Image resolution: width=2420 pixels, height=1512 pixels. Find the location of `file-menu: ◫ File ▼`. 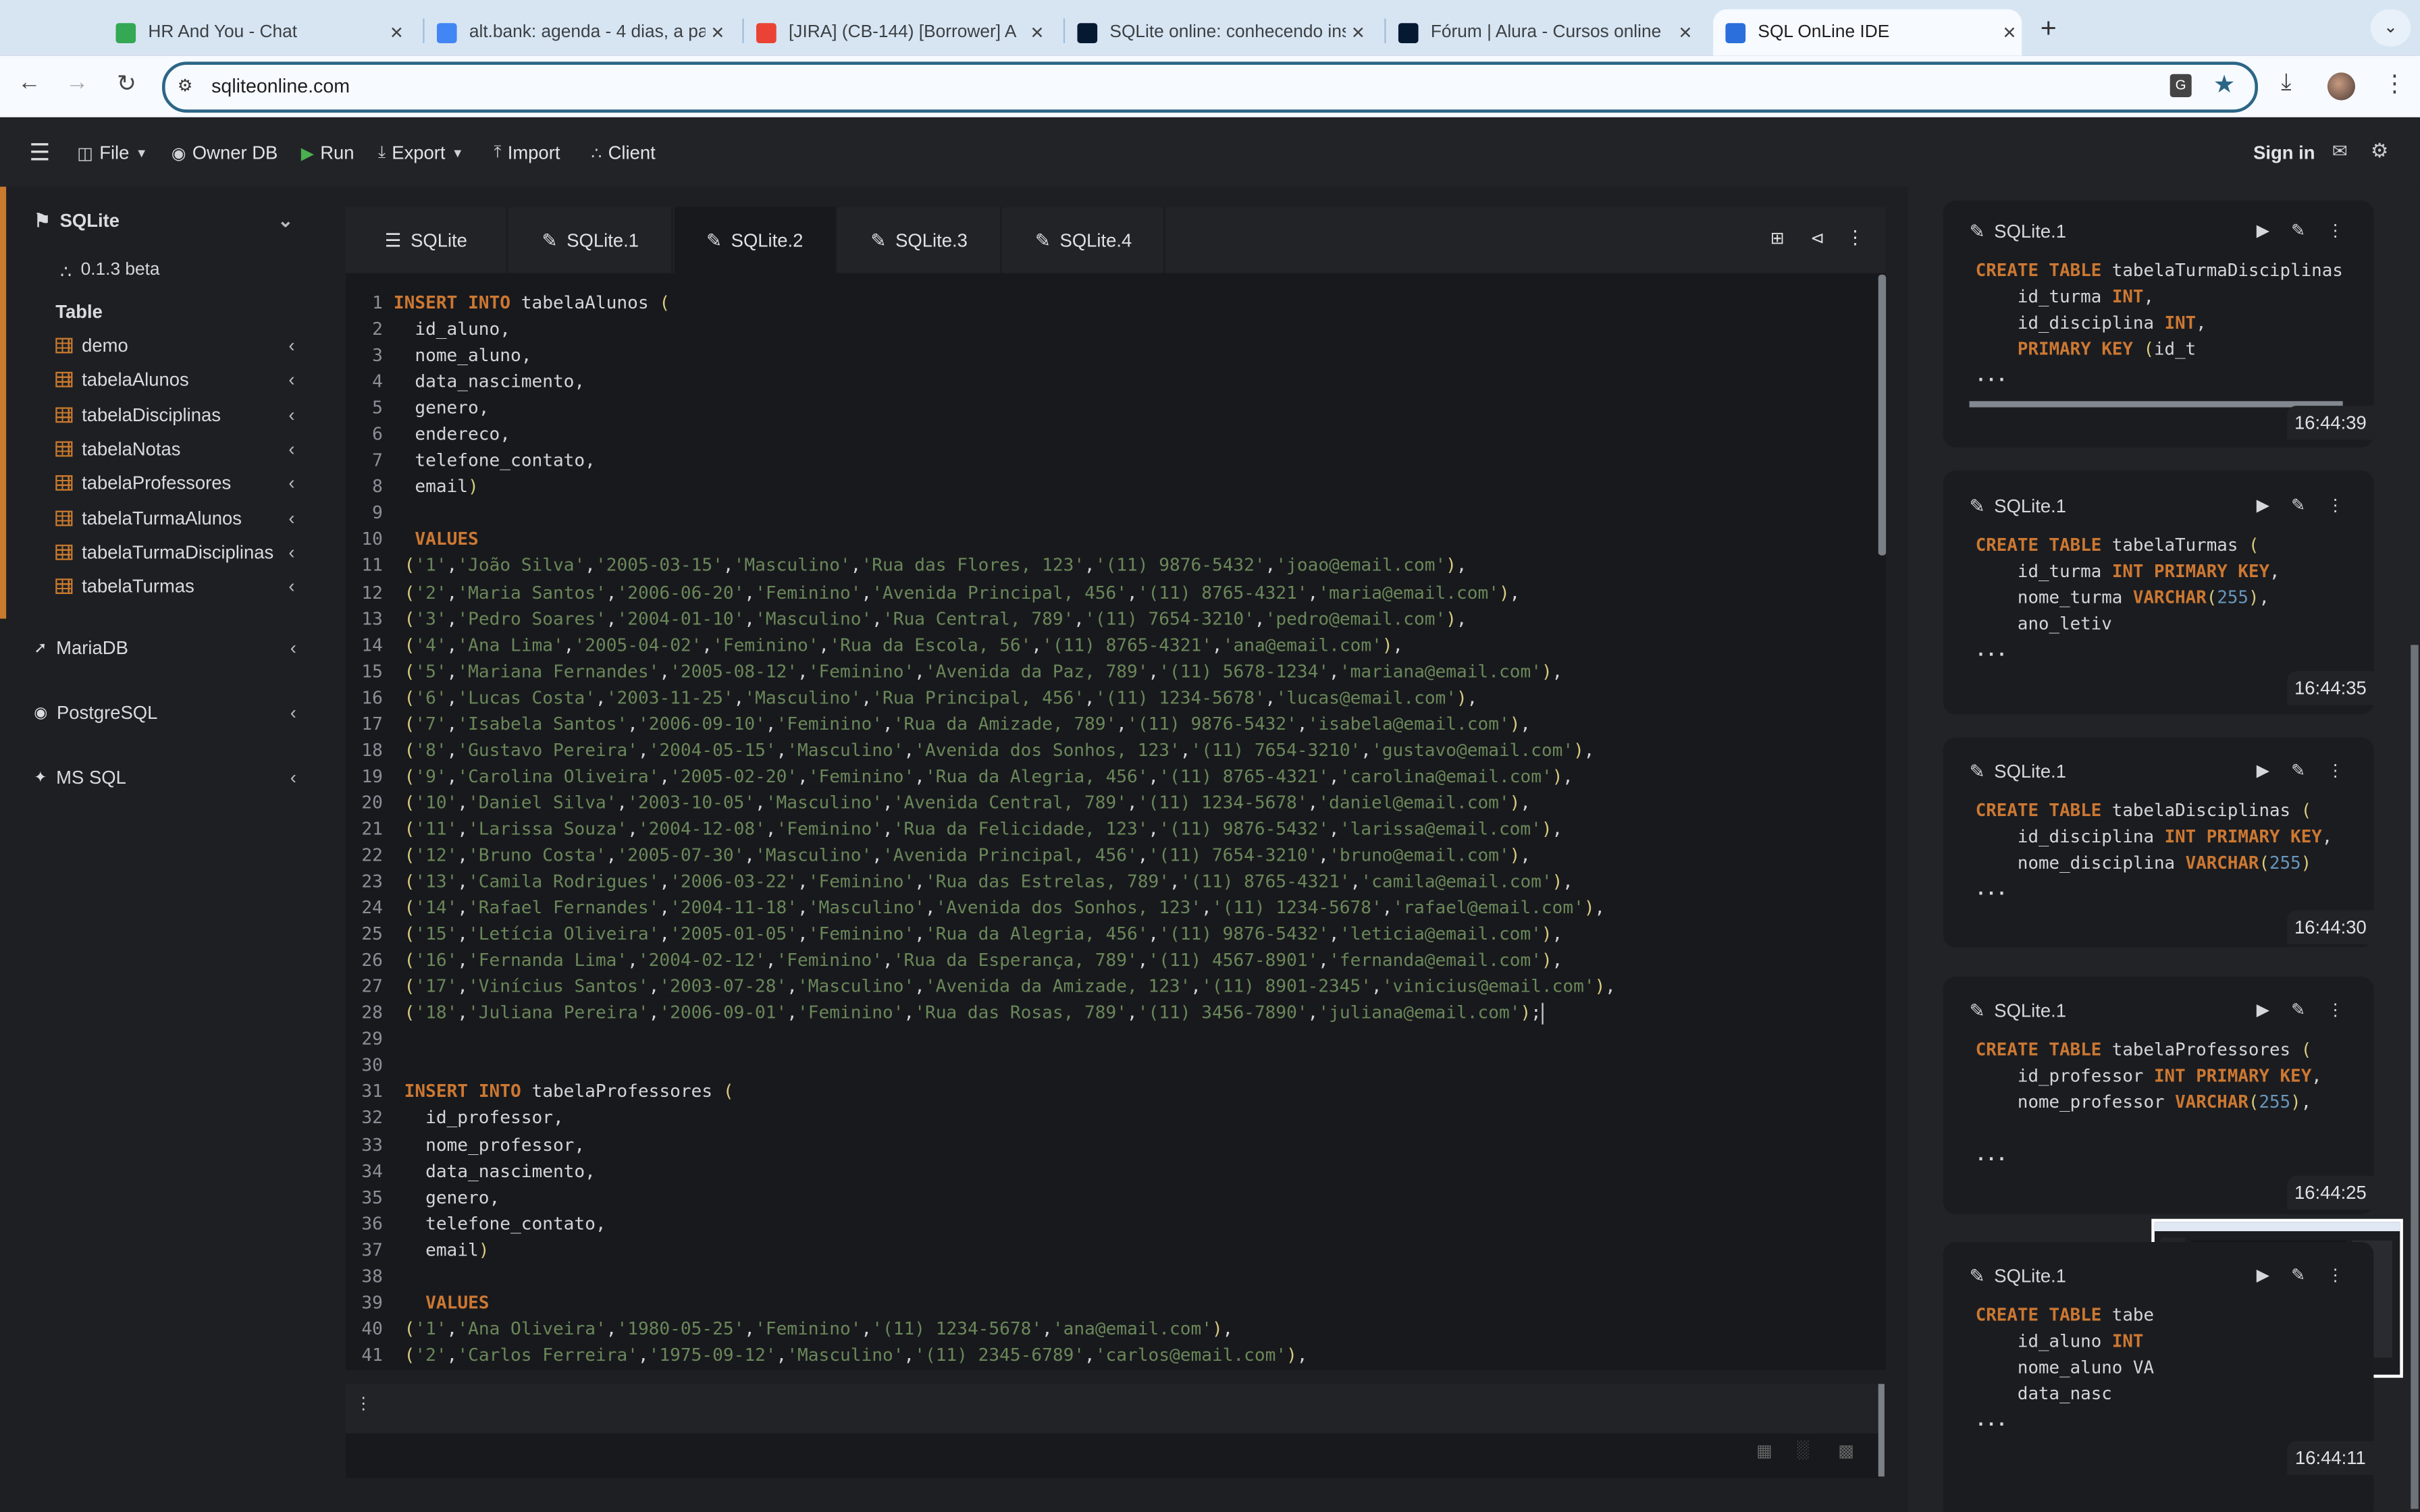

file-menu: ◫ File ▼ is located at coordinates (112, 152).